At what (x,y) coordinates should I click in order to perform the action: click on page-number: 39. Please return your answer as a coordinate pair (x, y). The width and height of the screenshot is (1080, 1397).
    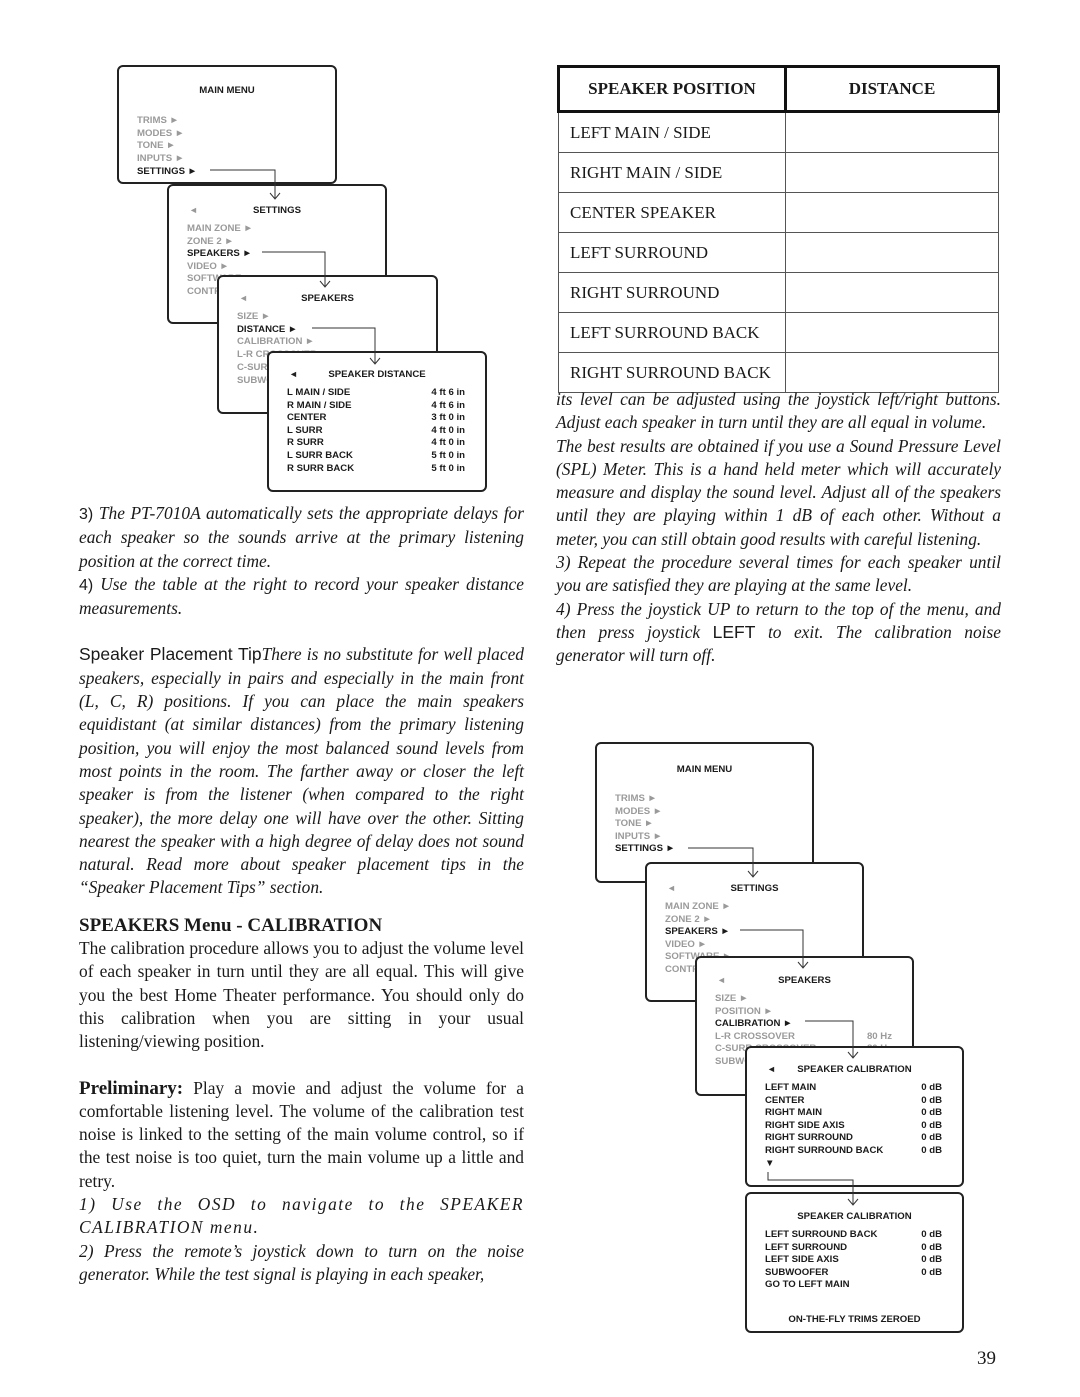
    Looking at the image, I should click on (986, 1358).